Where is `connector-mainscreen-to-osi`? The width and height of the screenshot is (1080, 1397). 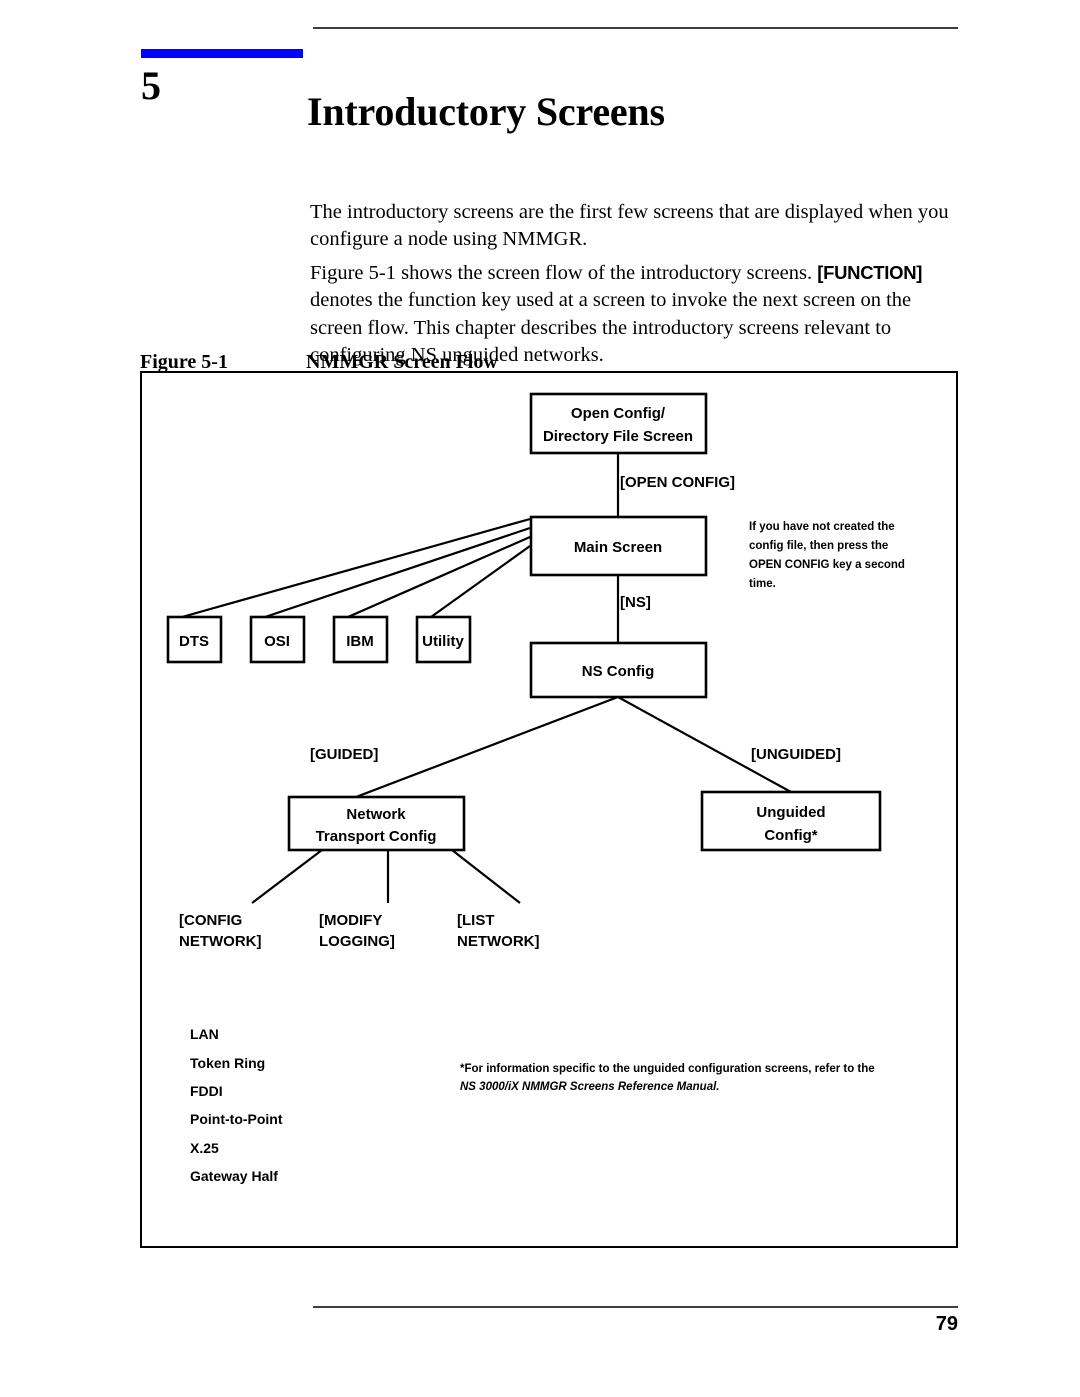
connector-mainscreen-to-osi is located at coordinates (397, 572).